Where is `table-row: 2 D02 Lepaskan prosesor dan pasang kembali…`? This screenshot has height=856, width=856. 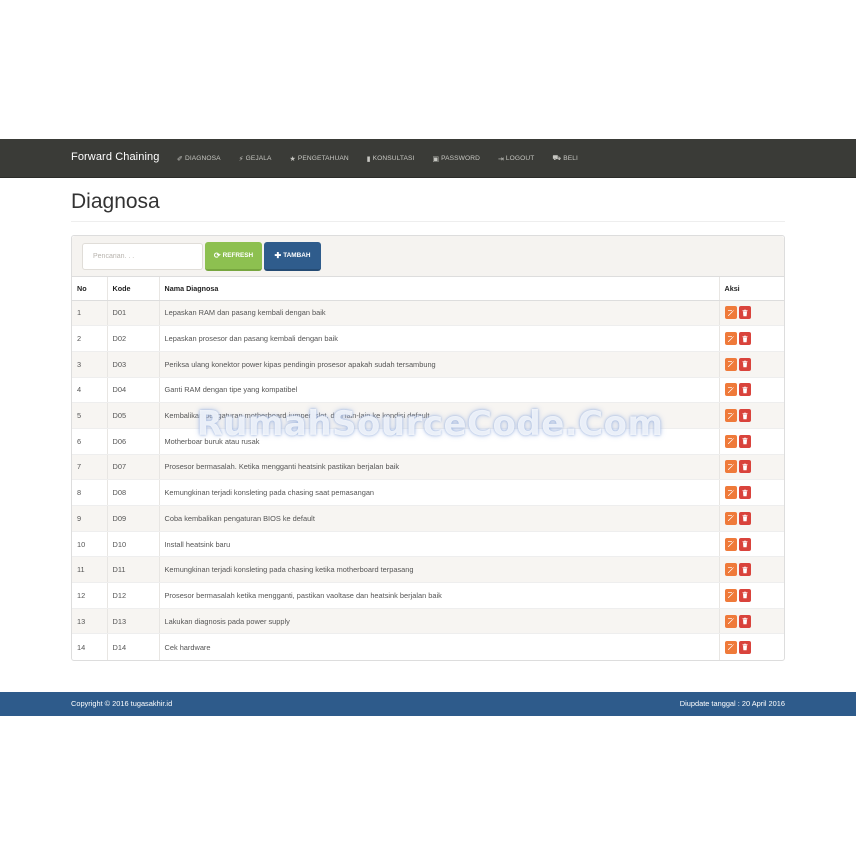
table-row: 2 D02 Lepaskan prosesor dan pasang kembali… is located at coordinates (428, 338).